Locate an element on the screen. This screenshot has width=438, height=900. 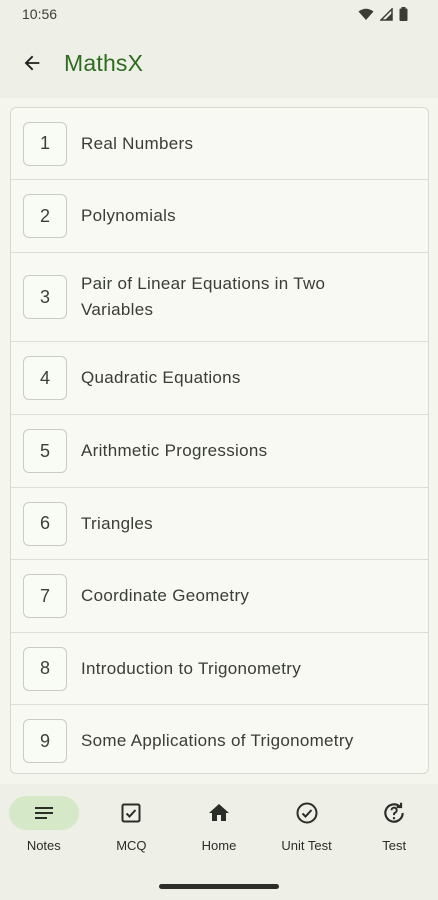
nav-item-notes: Notes is located at coordinates (44, 830).